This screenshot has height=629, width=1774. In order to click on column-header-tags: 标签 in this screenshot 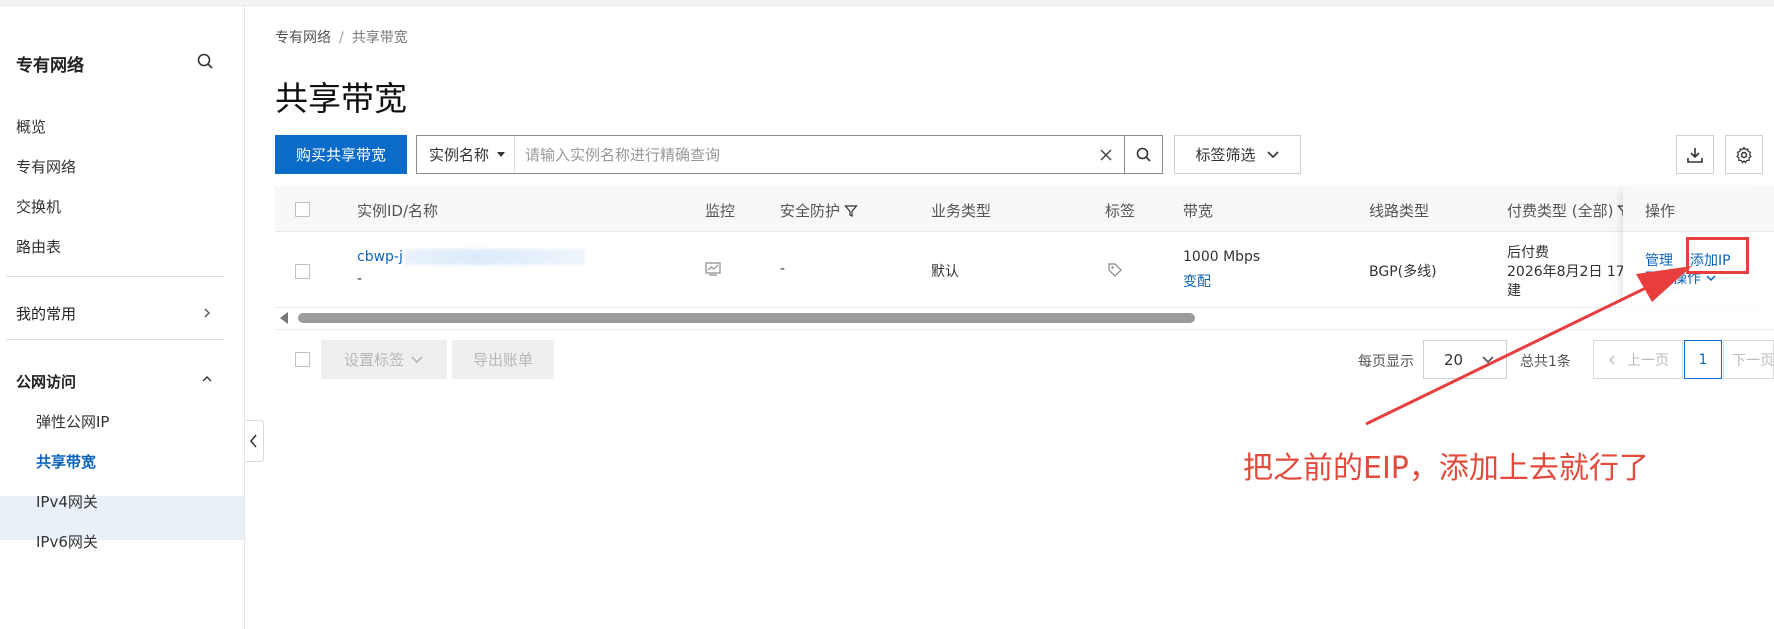, I will do `click(1120, 211)`.